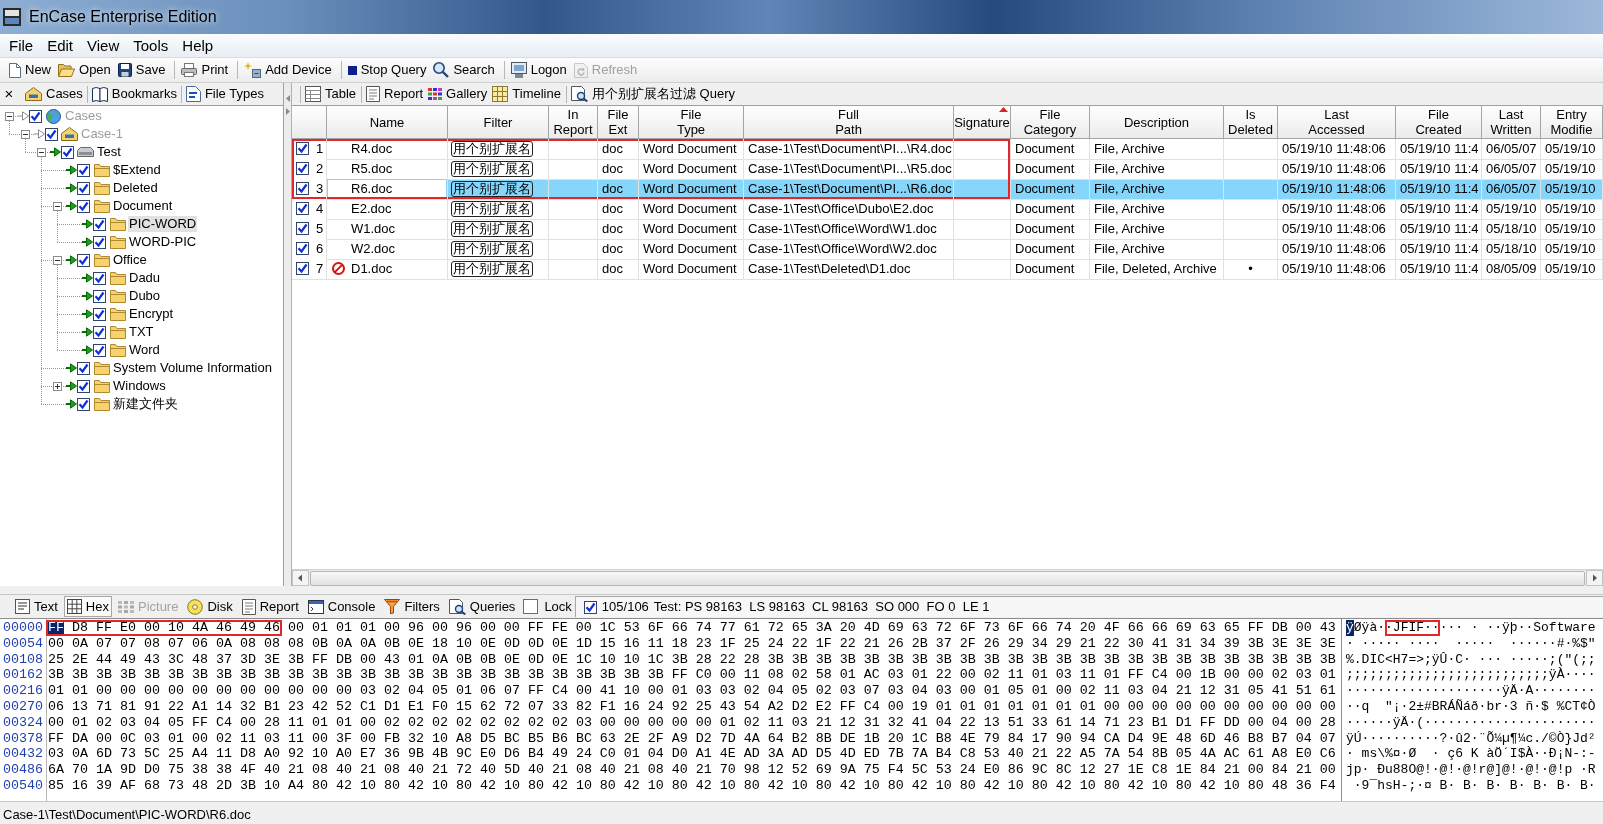 The image size is (1603, 824). I want to click on toolbar-button: Print, so click(205, 70).